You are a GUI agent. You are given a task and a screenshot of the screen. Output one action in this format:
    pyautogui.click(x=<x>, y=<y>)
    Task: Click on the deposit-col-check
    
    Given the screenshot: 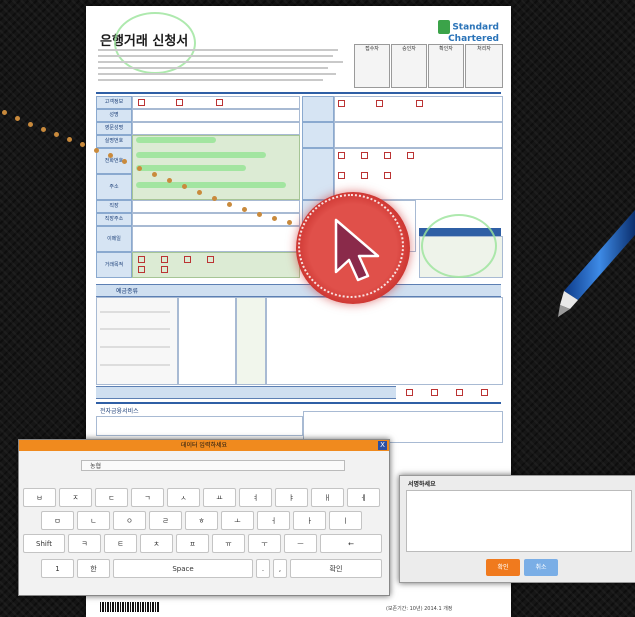 What is the action you would take?
    pyautogui.click(x=251, y=341)
    